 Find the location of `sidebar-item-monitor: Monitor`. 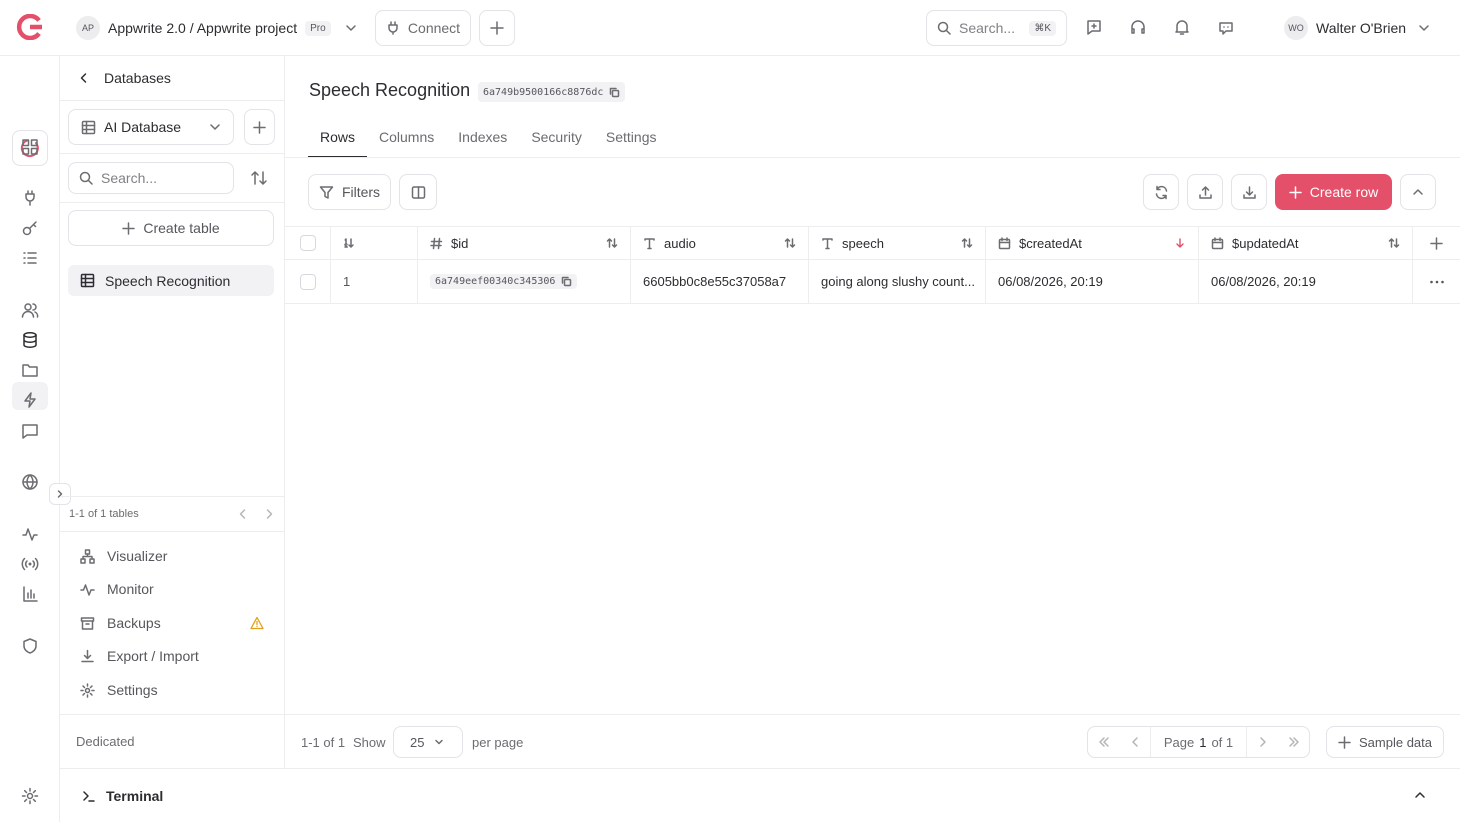

sidebar-item-monitor: Monitor is located at coordinates (117, 589).